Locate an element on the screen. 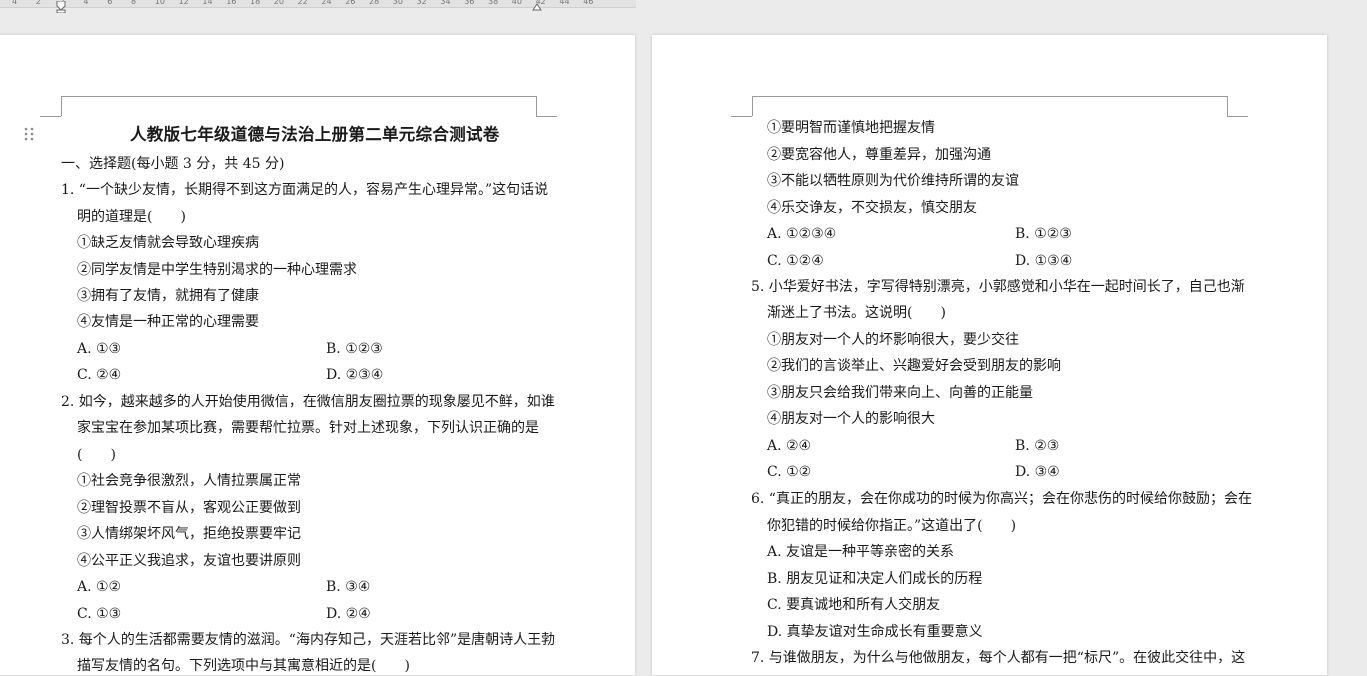  question-text: 家宝宝在参加某项比赛，需要帮忙拉票。针对上述现象，下列认识正确的是 is located at coordinates (308, 428).